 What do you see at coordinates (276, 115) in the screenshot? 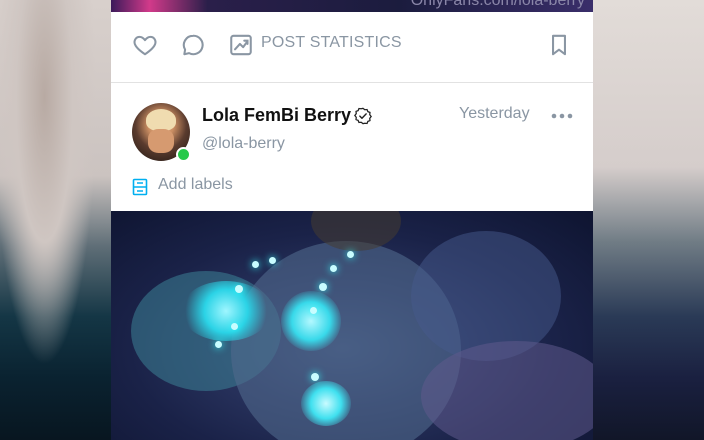
I see `author-name: Lola FemBi Berry` at bounding box center [276, 115].